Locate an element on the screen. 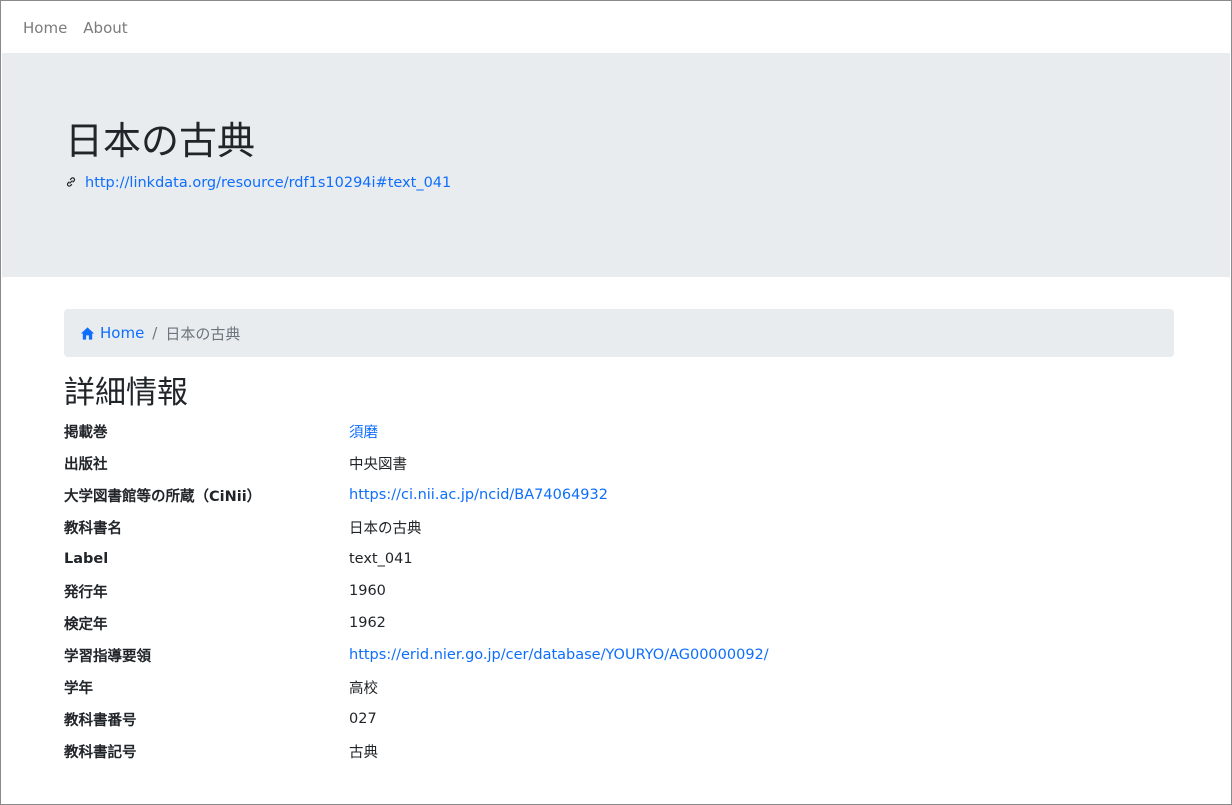 This screenshot has height=805, width=1232. detail-key: 掲載巻 is located at coordinates (86, 432).